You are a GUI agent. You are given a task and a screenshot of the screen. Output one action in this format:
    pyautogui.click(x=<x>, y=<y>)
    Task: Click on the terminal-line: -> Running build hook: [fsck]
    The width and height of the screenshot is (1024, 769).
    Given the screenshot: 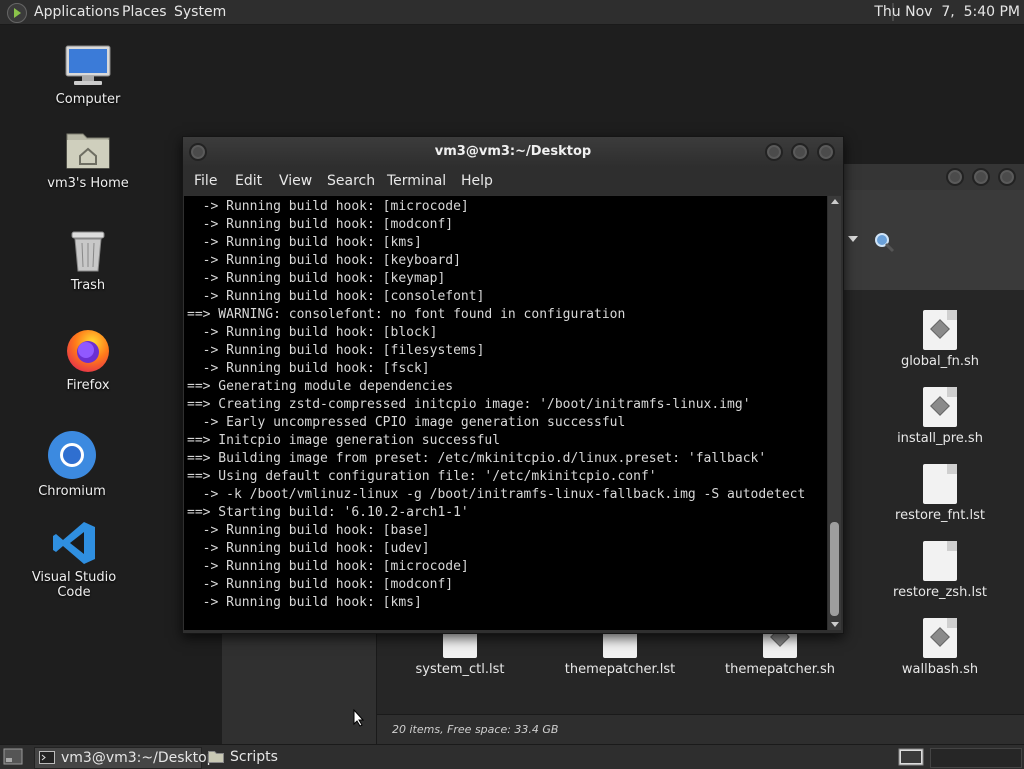 What is the action you would take?
    pyautogui.click(x=308, y=368)
    